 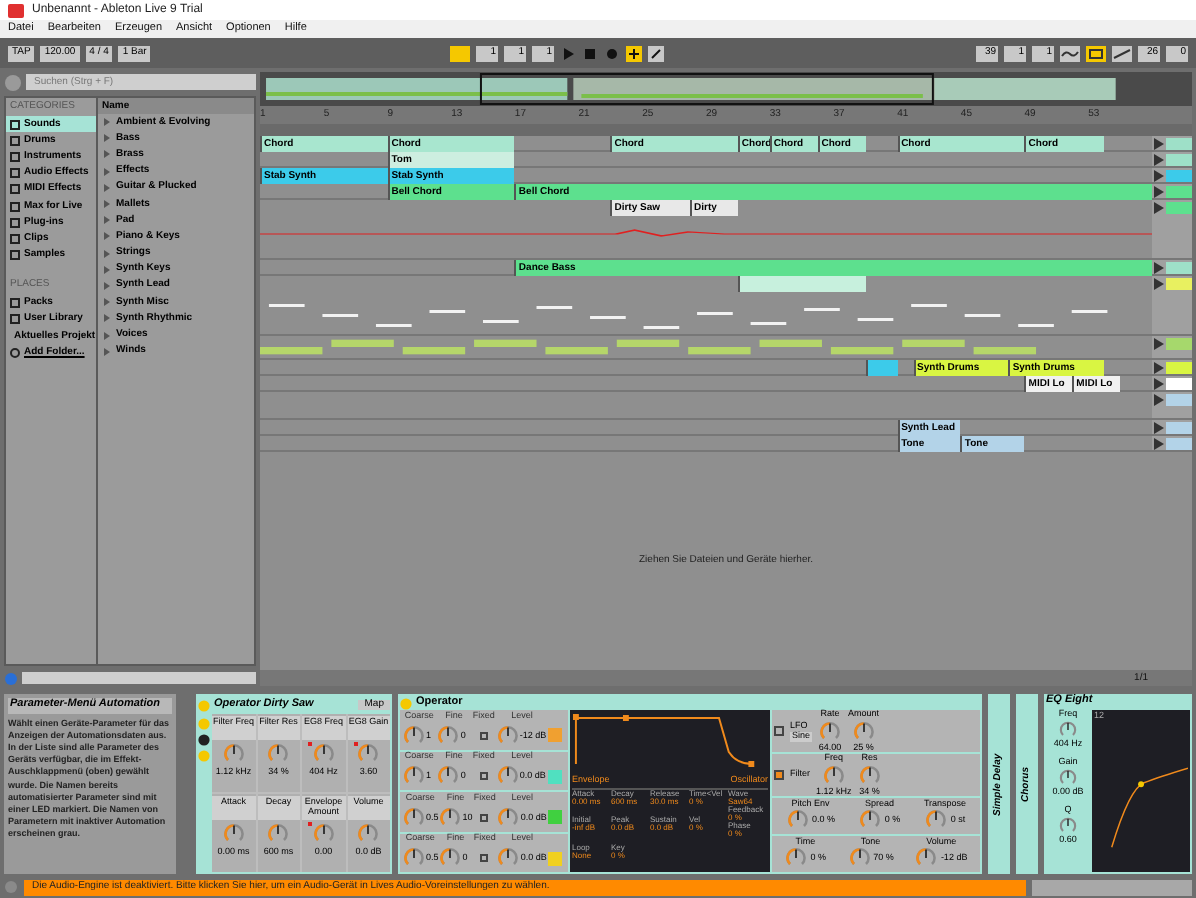 I want to click on app-icon, so click(x=16, y=10).